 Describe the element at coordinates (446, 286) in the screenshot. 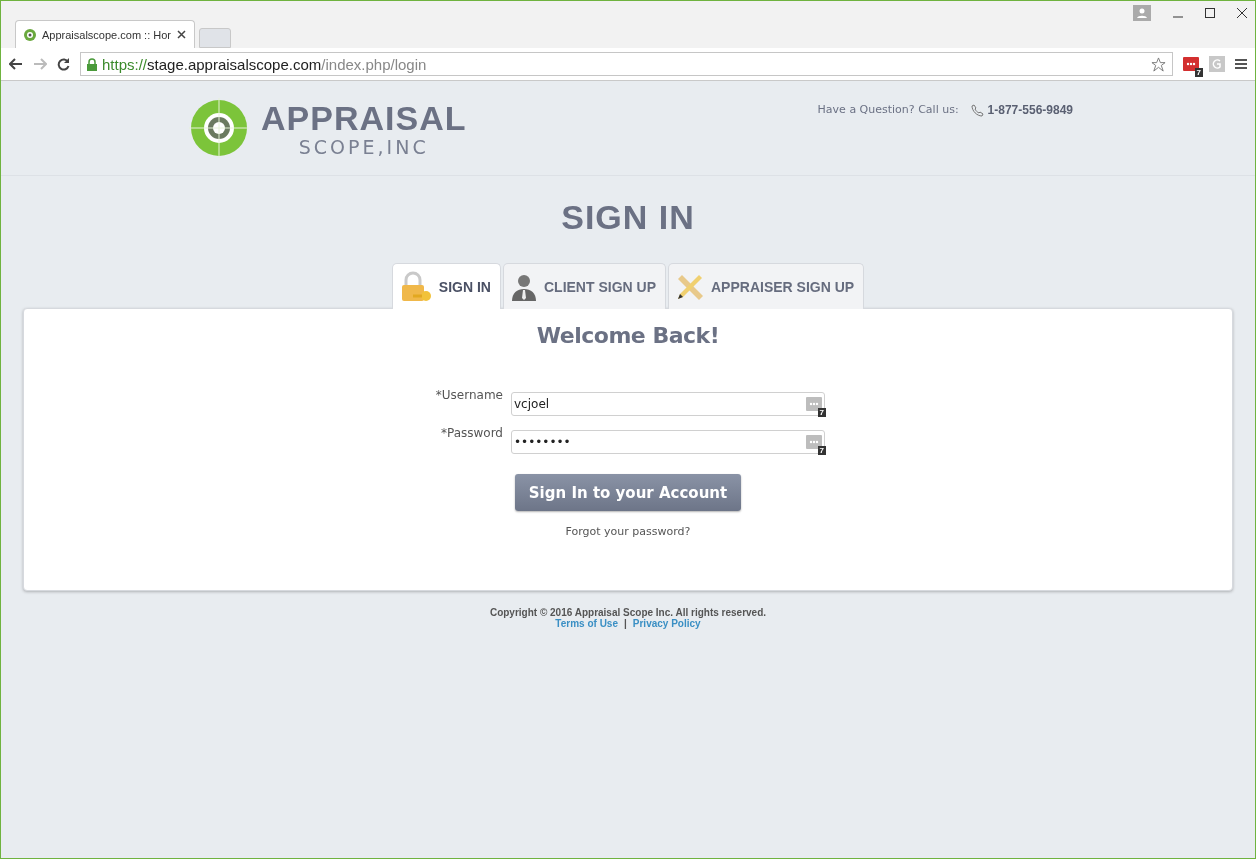

I see `tab: SIGN IN` at that location.